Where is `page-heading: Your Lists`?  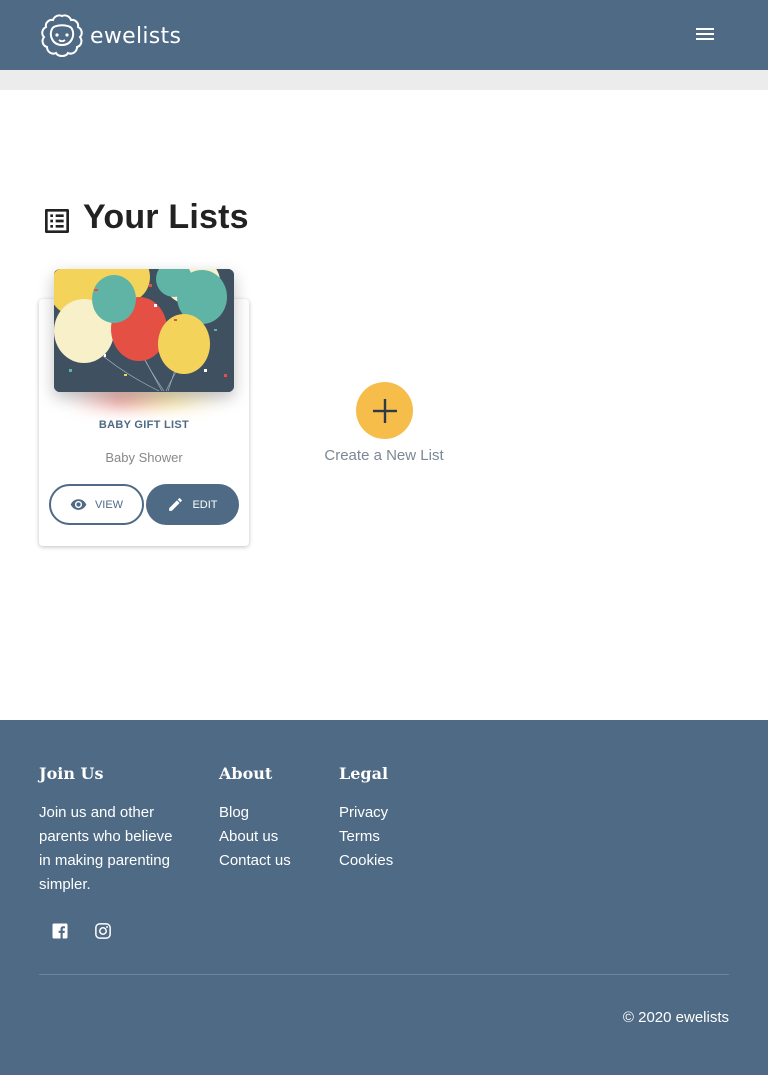 page-heading: Your Lists is located at coordinates (145, 217).